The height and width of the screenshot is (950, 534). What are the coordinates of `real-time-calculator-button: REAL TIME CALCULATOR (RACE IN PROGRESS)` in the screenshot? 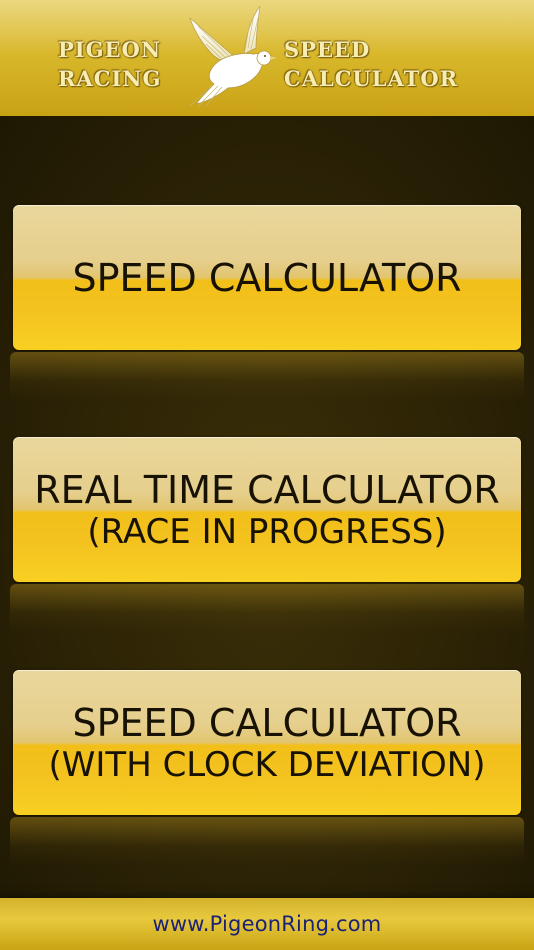 It's located at (267, 509).